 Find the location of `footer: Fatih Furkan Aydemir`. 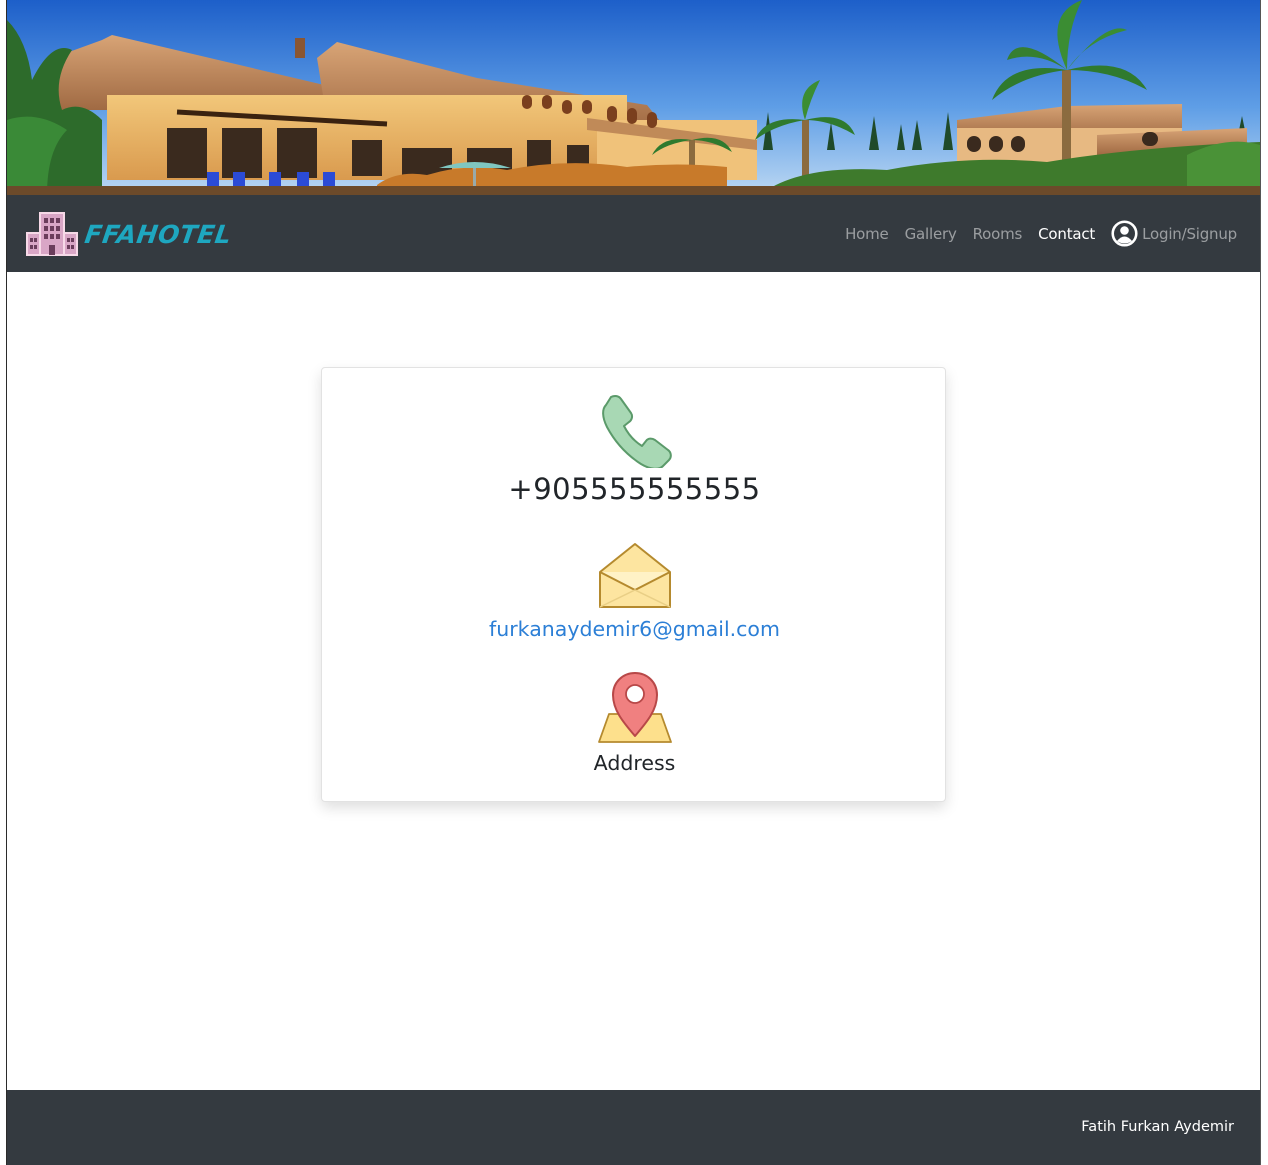

footer: Fatih Furkan Aydemir is located at coordinates (633, 1127).